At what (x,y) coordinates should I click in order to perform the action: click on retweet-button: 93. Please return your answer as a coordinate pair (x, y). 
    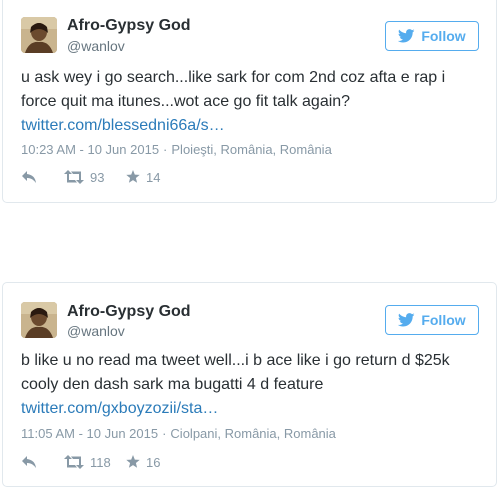
    Looking at the image, I should click on (95, 177).